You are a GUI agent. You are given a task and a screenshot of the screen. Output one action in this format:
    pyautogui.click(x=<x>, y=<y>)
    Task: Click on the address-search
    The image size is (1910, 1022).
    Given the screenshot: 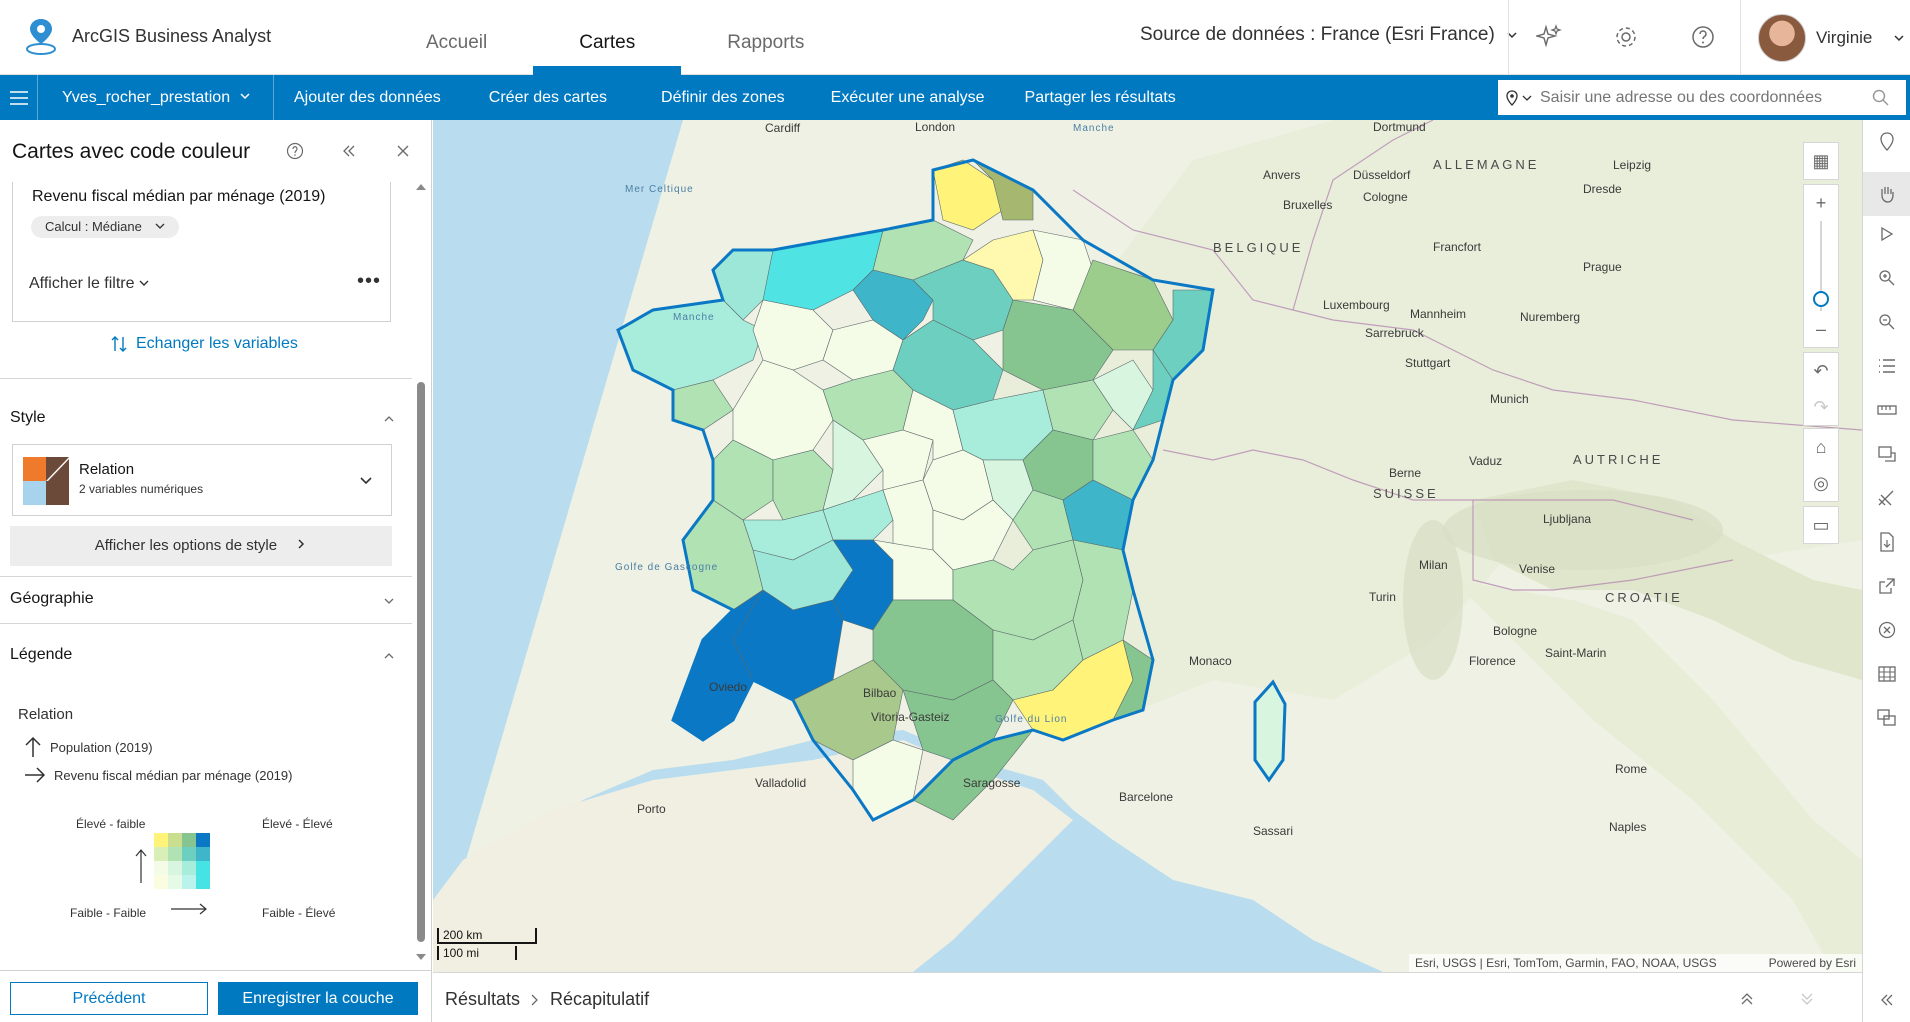 What is the action you would take?
    pyautogui.click(x=1702, y=97)
    